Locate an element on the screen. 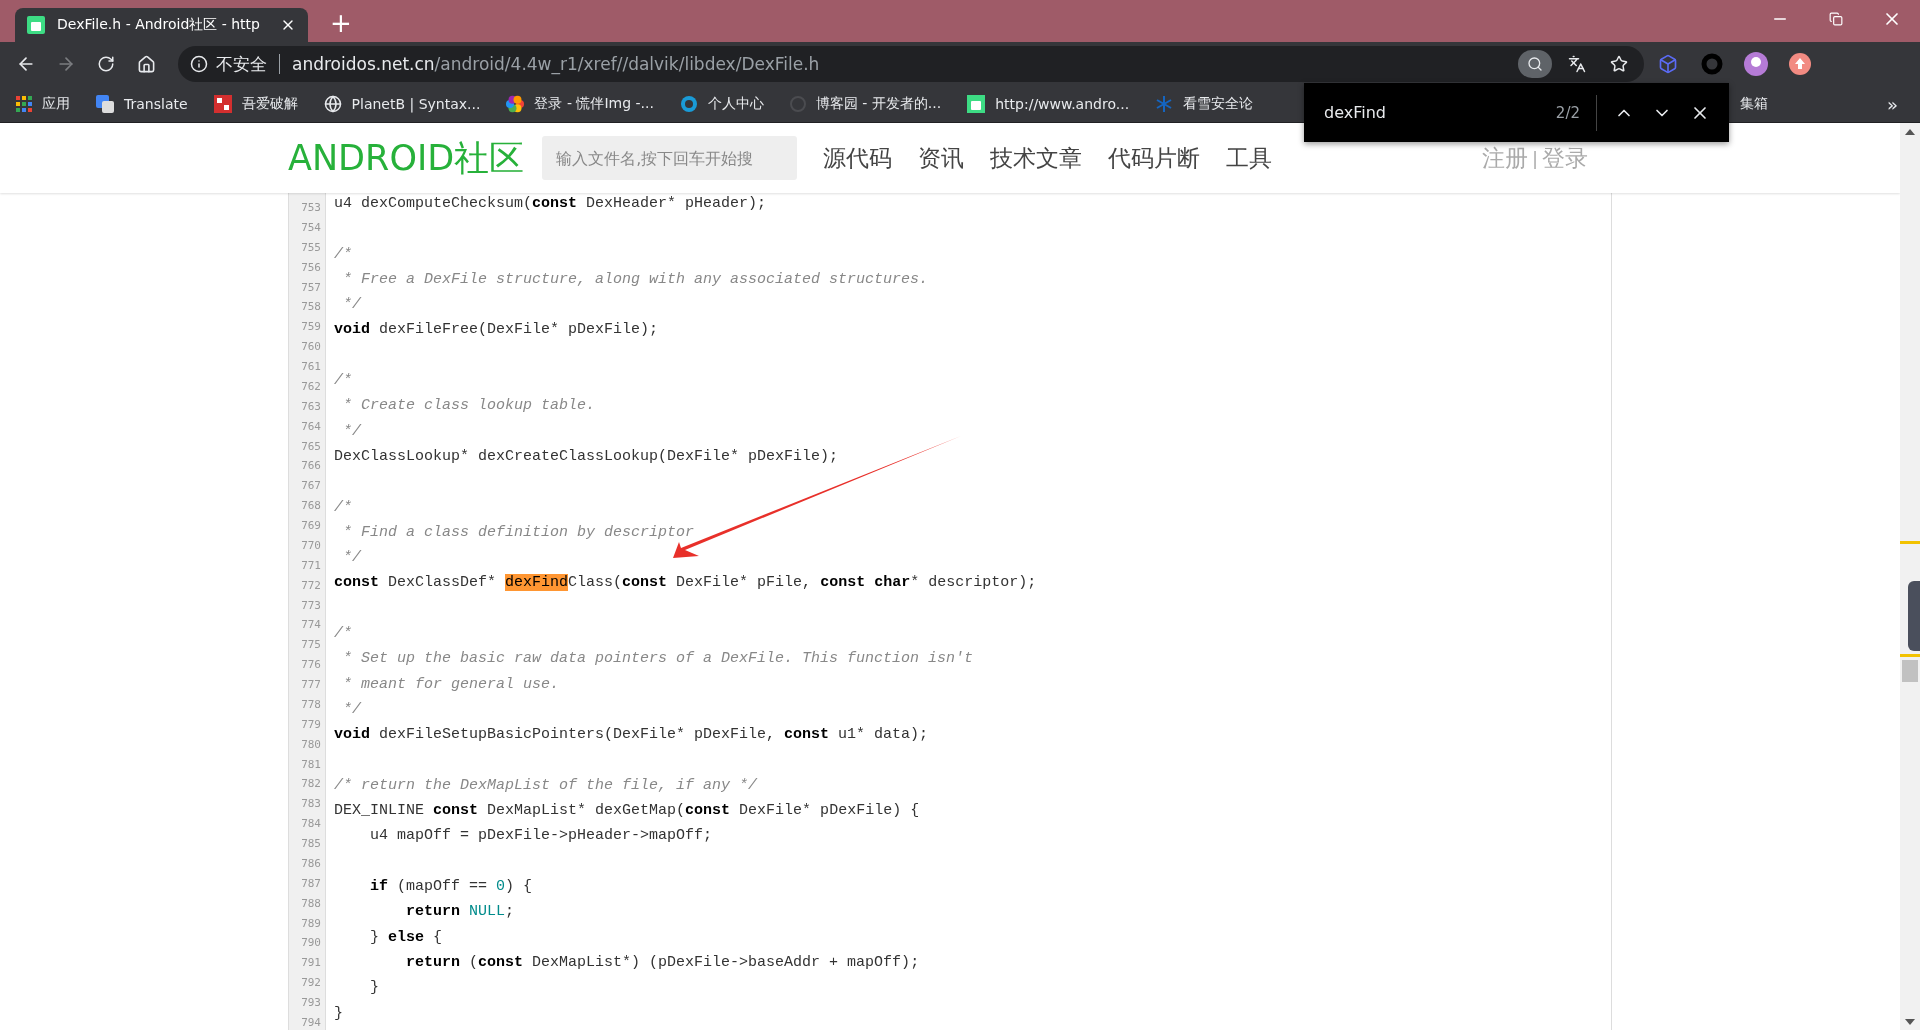  line-number: 789 is located at coordinates (311, 923).